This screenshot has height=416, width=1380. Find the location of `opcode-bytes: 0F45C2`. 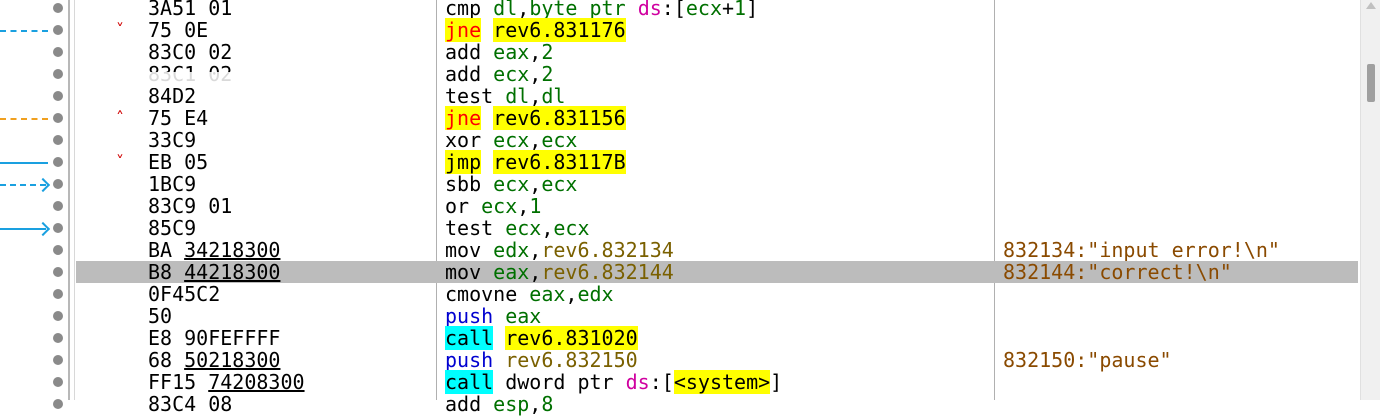

opcode-bytes: 0F45C2 is located at coordinates (184, 294).